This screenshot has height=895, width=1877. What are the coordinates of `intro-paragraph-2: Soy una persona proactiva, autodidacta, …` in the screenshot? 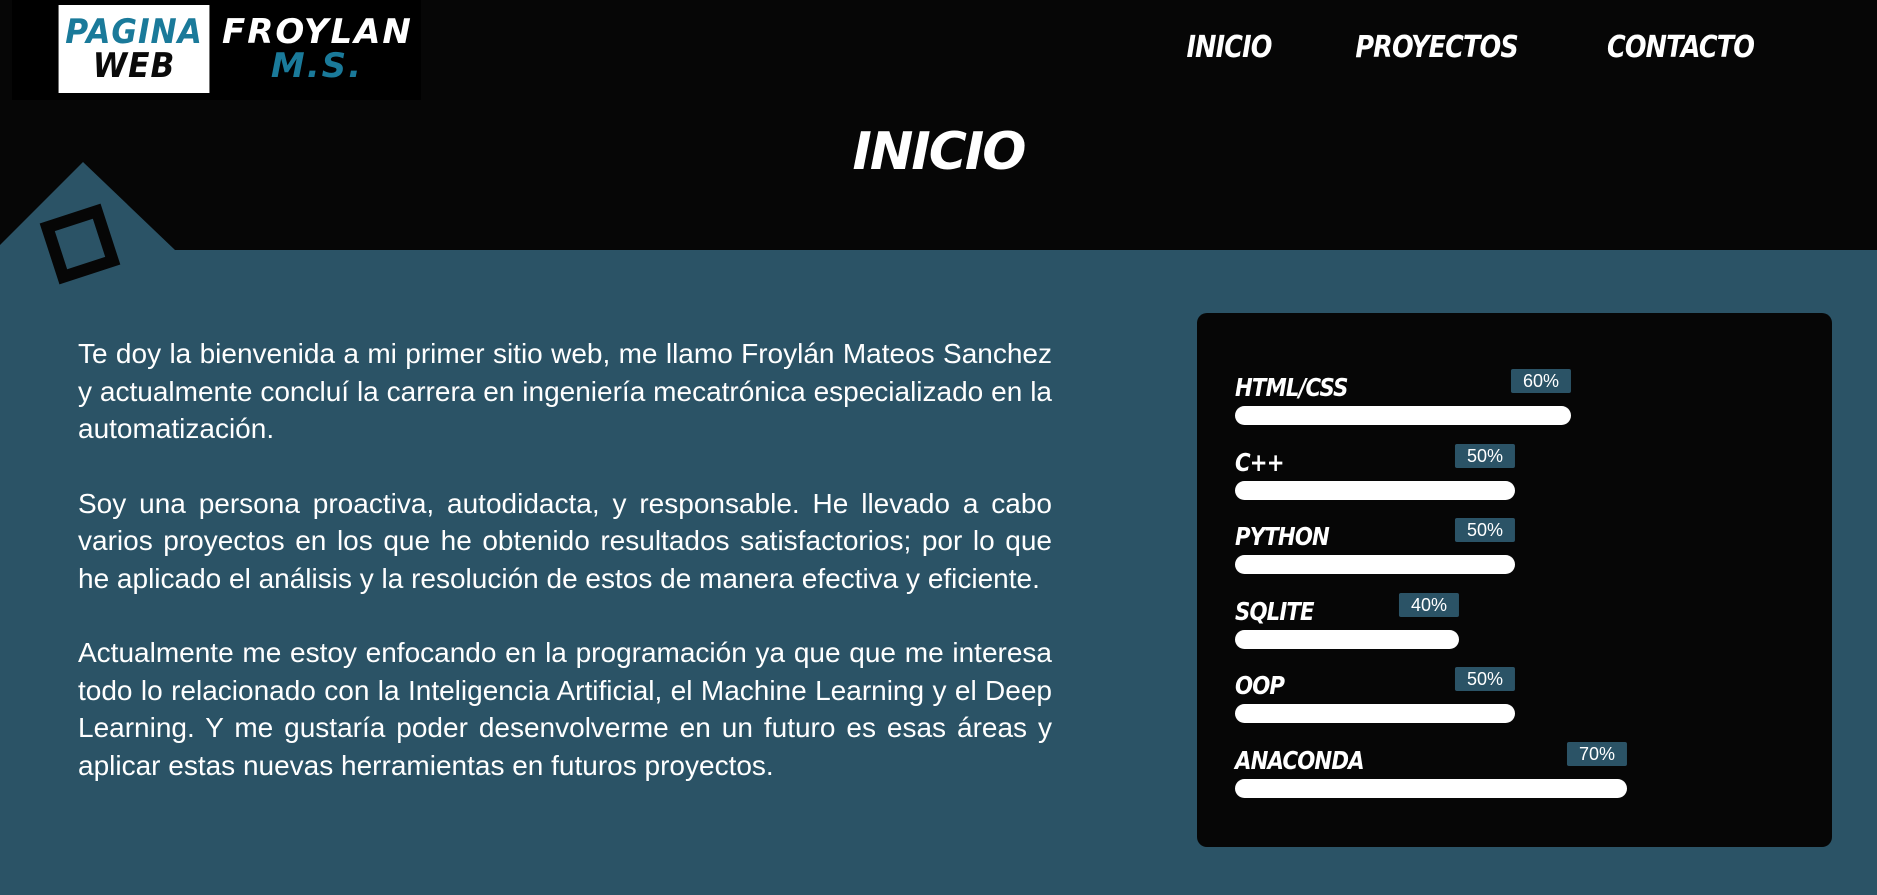 It's located at (565, 540).